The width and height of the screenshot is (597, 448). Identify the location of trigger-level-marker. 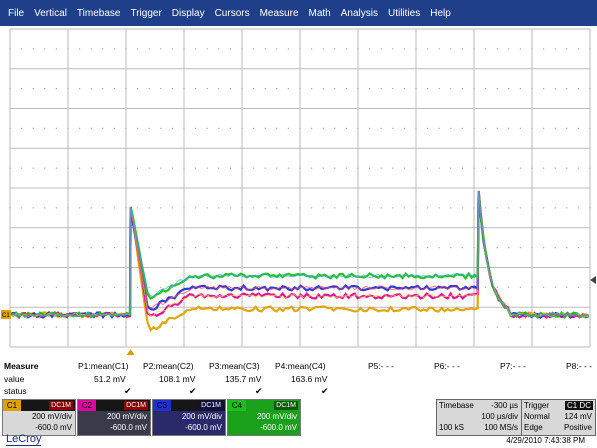
(593, 280).